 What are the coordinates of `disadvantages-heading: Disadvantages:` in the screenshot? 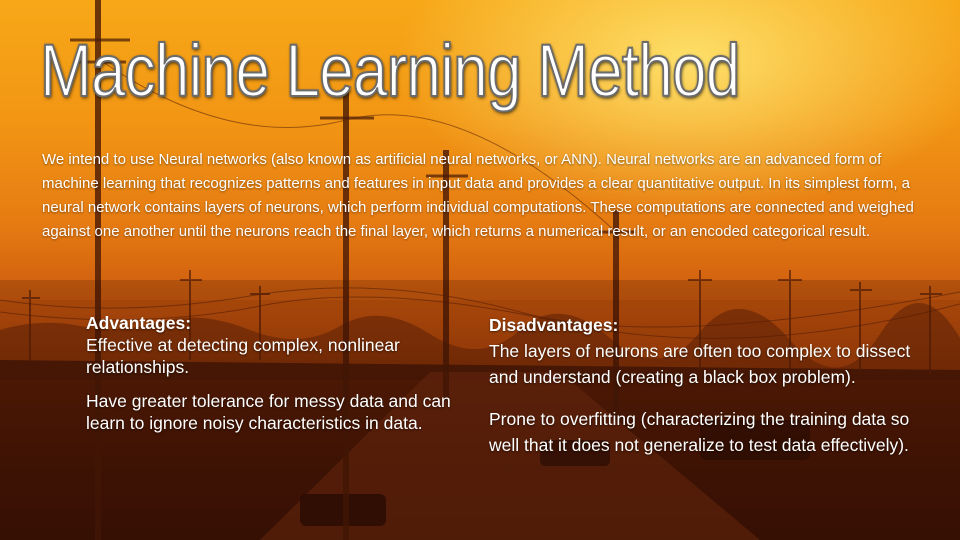 It's located at (554, 325).